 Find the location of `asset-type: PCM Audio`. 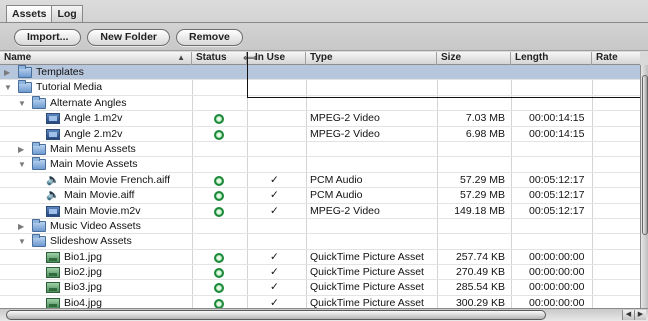

asset-type: PCM Audio is located at coordinates (336, 179).